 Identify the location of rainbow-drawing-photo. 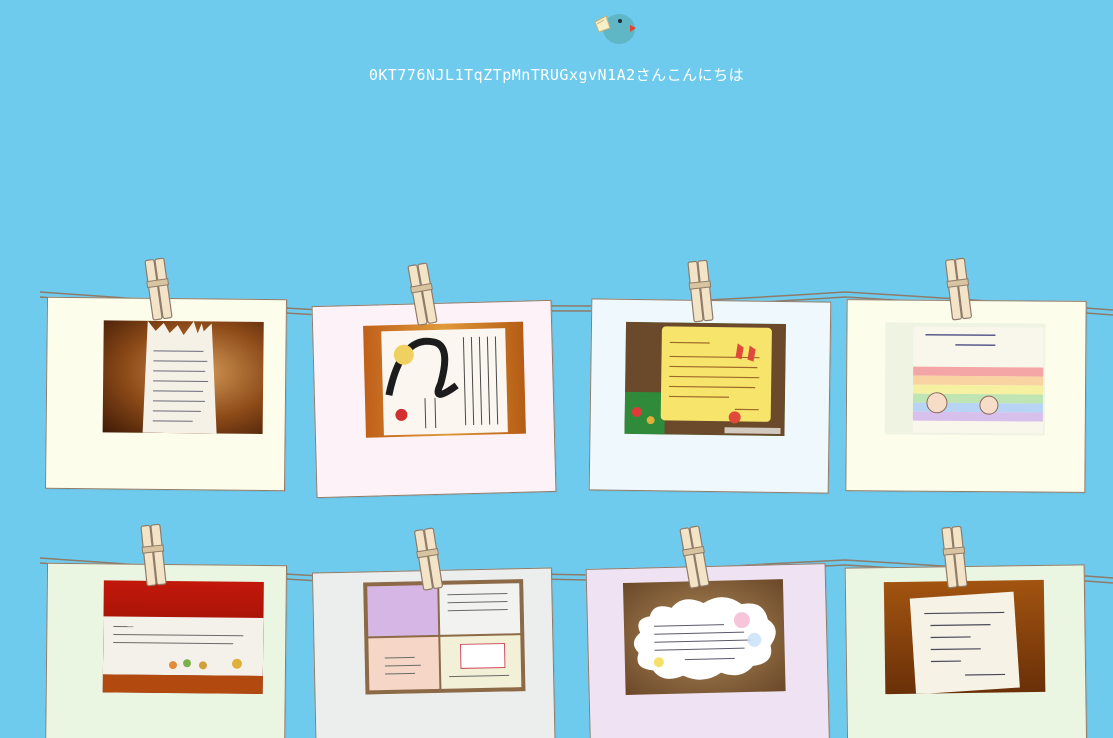
(965, 379).